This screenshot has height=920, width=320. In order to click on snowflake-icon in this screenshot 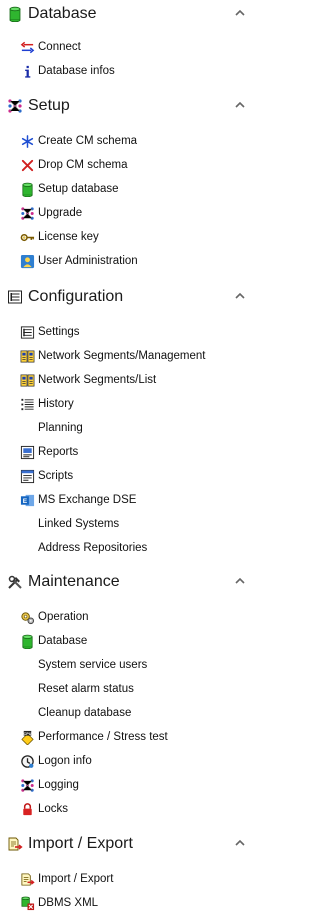, I will do `click(27, 141)`.